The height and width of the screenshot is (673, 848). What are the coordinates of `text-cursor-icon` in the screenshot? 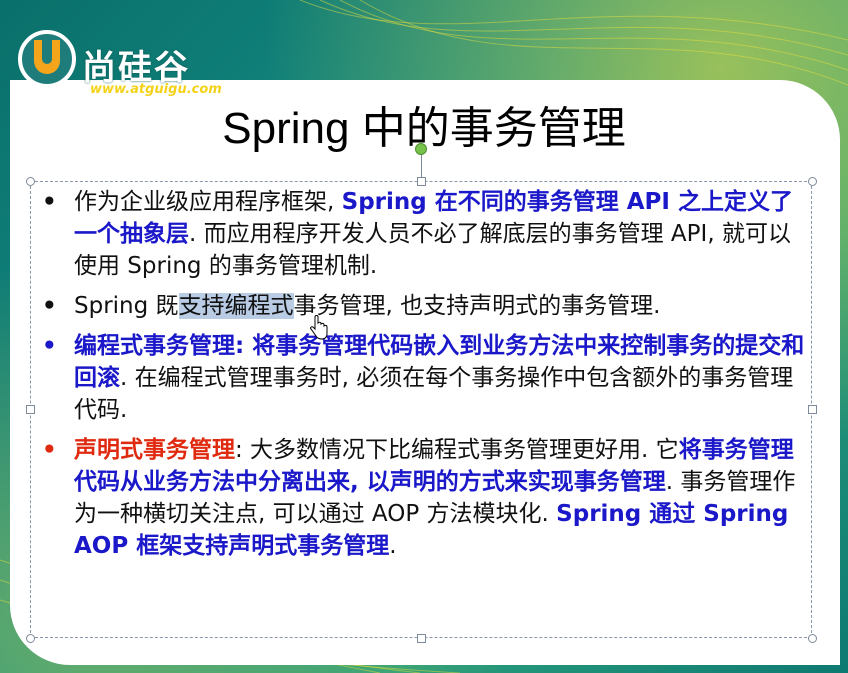 It's located at (319, 327).